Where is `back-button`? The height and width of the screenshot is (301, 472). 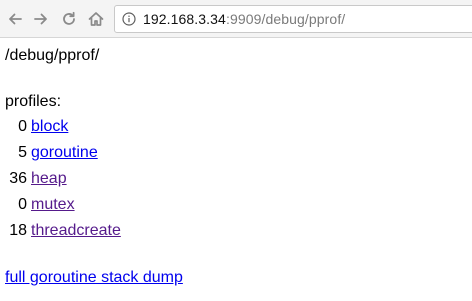 back-button is located at coordinates (15, 19).